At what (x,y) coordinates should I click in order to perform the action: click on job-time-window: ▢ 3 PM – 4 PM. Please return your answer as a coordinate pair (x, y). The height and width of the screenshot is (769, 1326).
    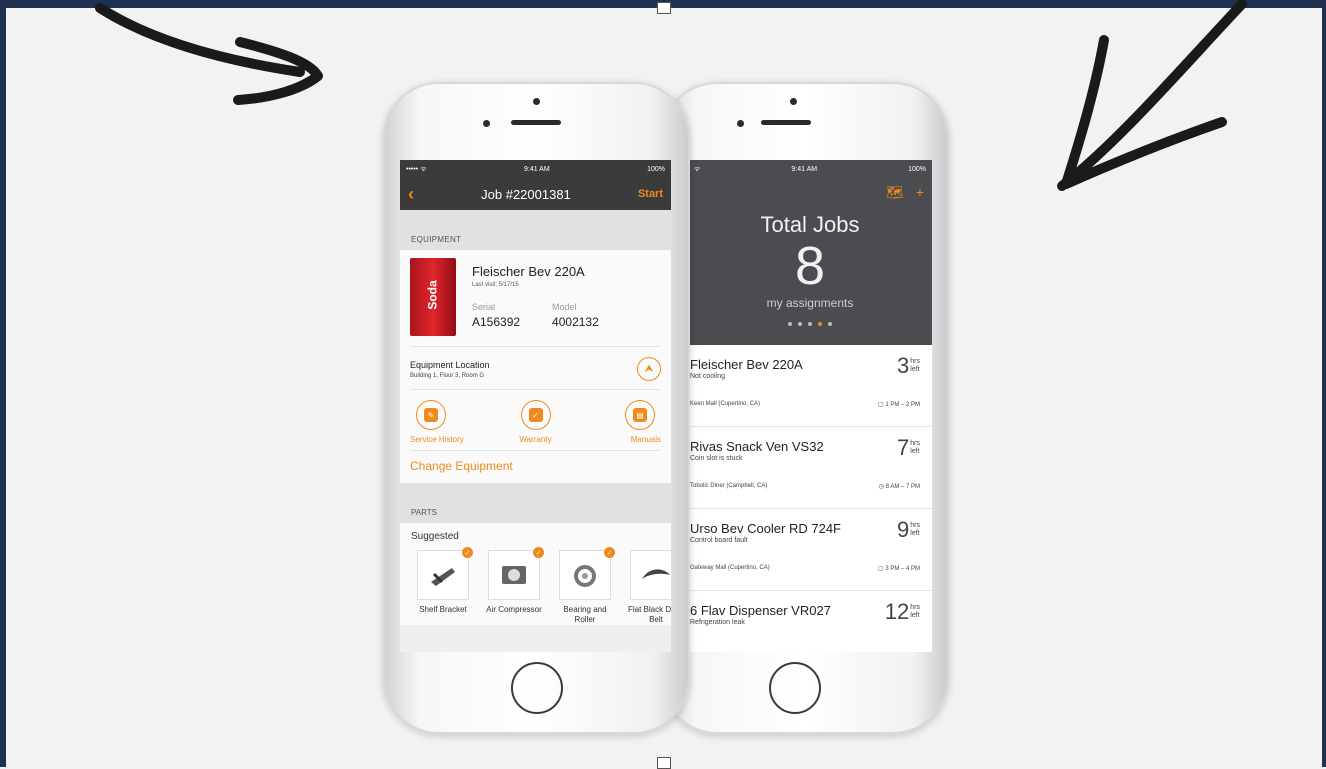
    Looking at the image, I should click on (898, 569).